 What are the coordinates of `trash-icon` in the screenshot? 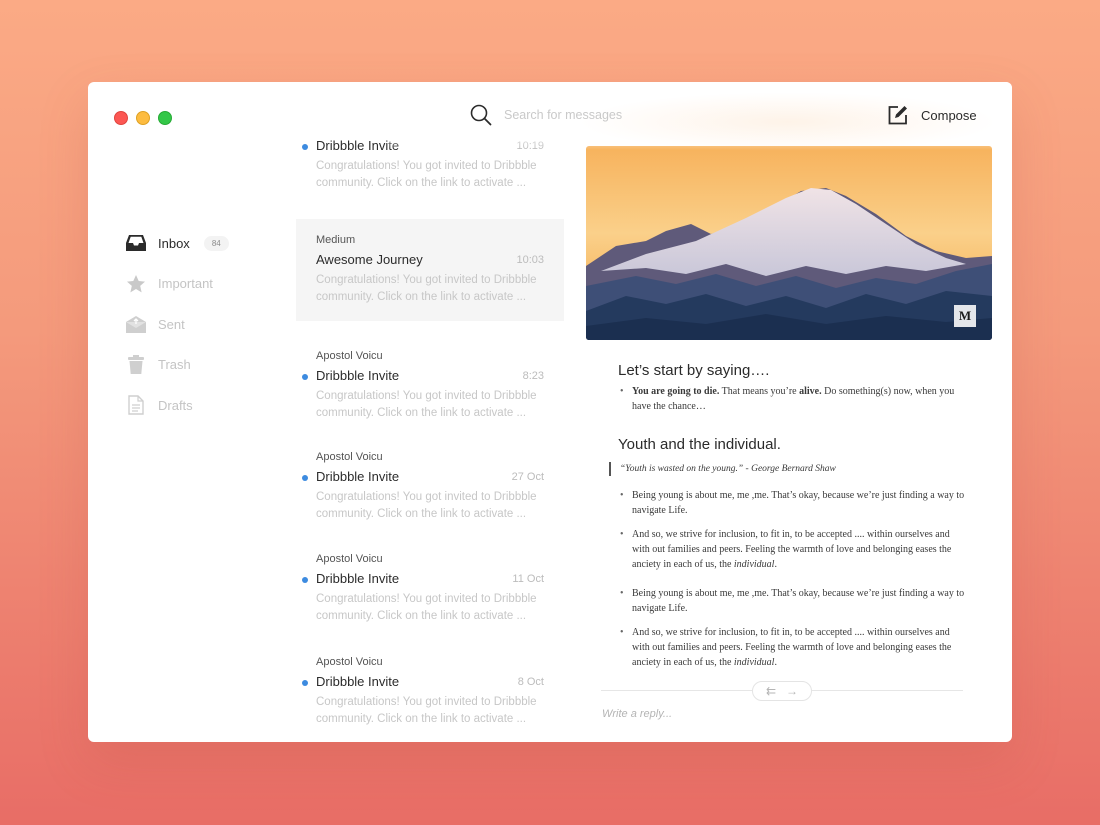 It's located at (136, 365).